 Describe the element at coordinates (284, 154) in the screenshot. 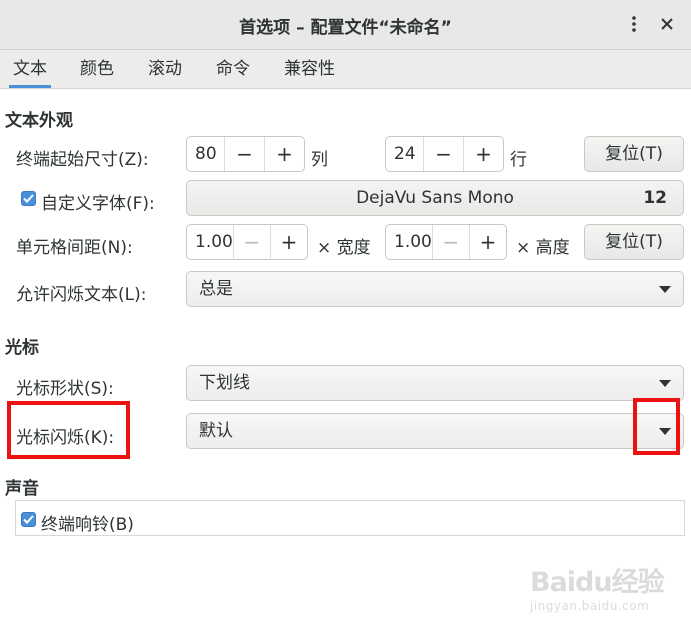

I see `columns-increment-button: +` at that location.